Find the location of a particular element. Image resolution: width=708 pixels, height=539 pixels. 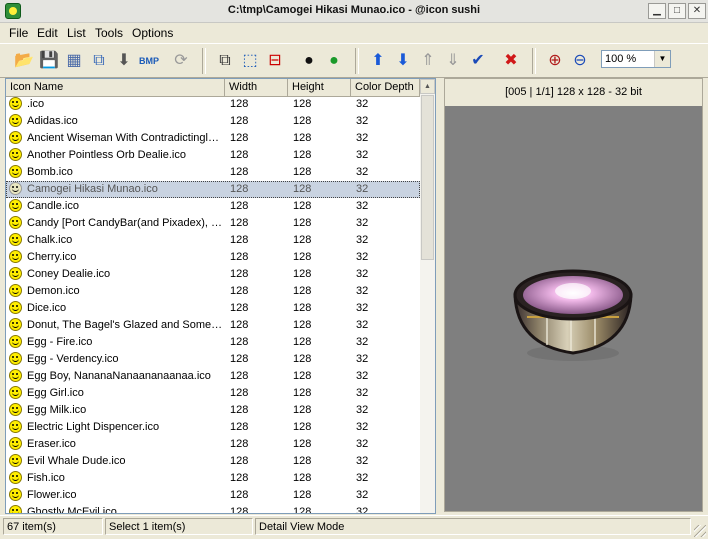

move-top-icon: ⇑ is located at coordinates (428, 61).